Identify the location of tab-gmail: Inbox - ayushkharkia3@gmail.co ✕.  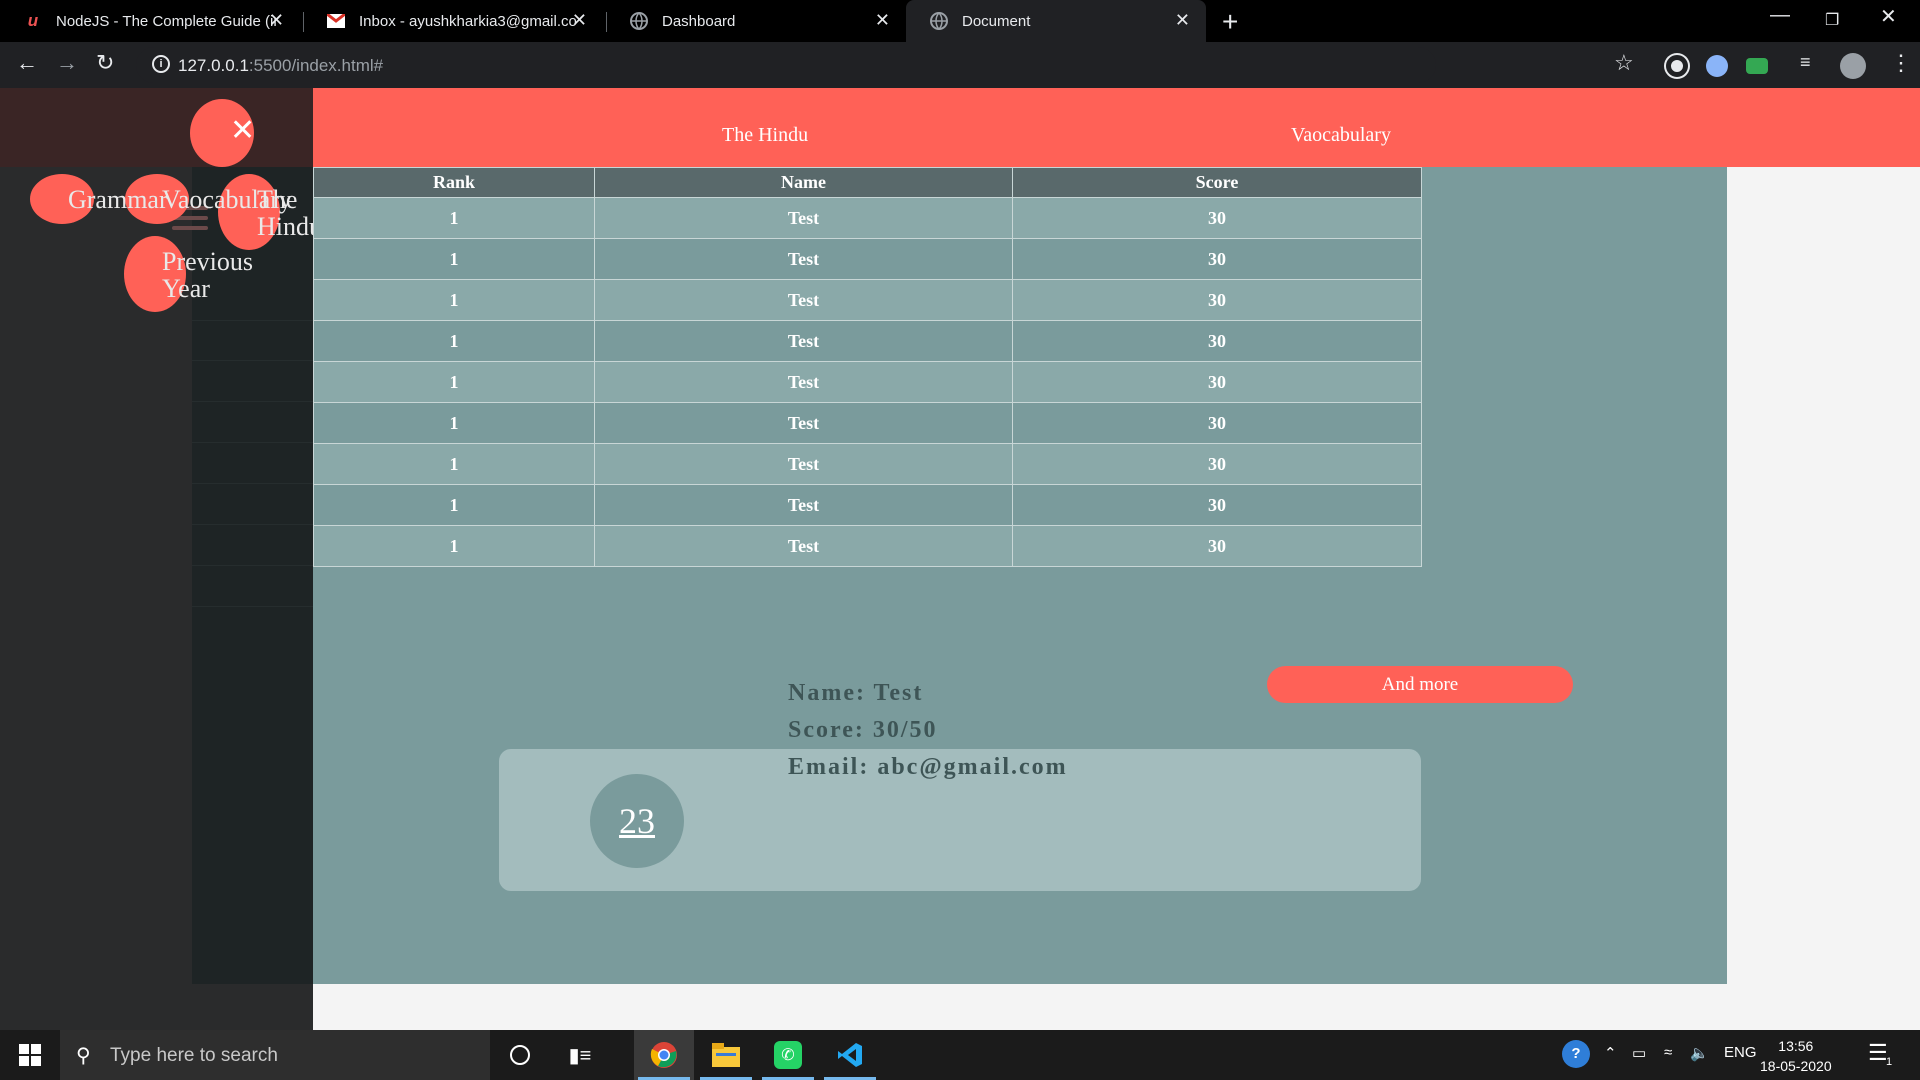
(453, 21).